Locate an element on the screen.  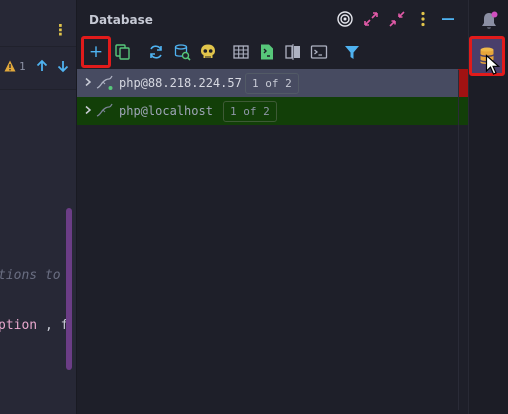
code-line: ption , f is located at coordinates (34, 325).